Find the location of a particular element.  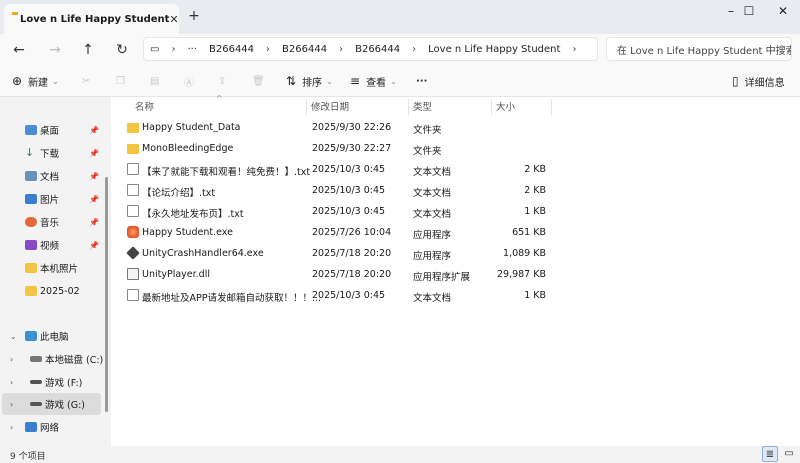

sidebar-item-2025-02: 2025-02 is located at coordinates (51, 291).